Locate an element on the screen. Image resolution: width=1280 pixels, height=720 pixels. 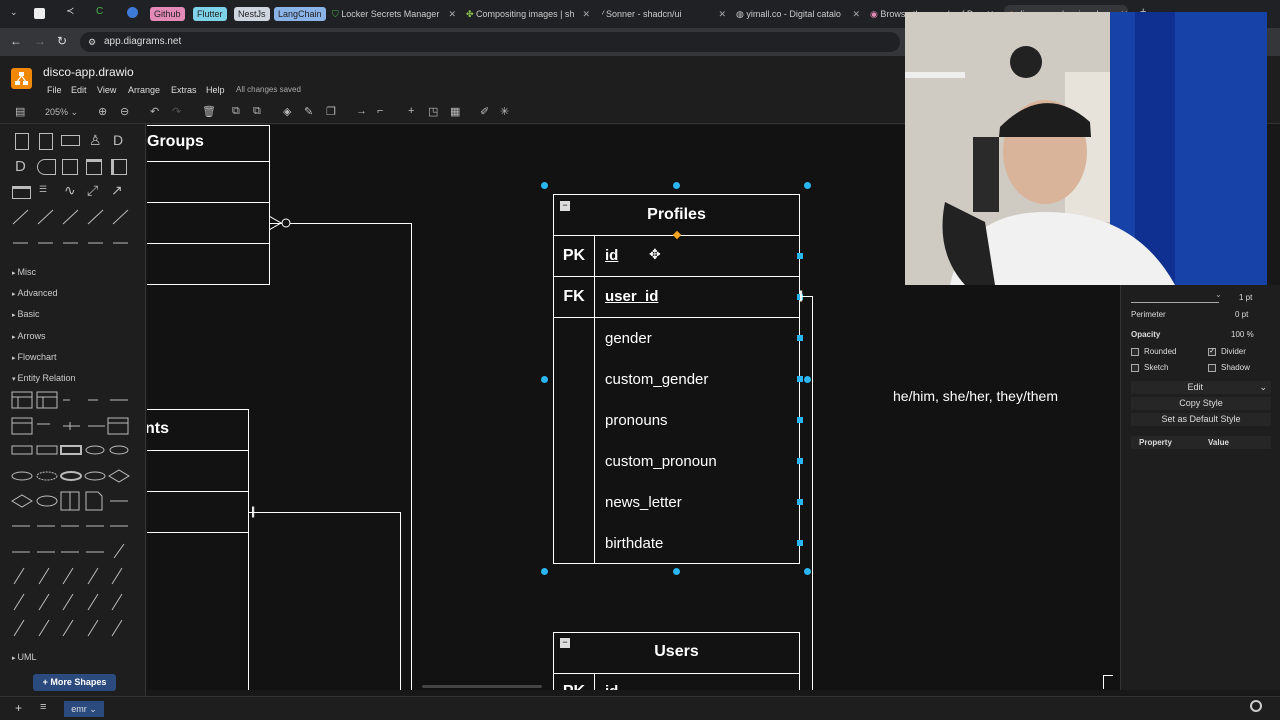
insert-icon: + is located at coordinates (411, 111).